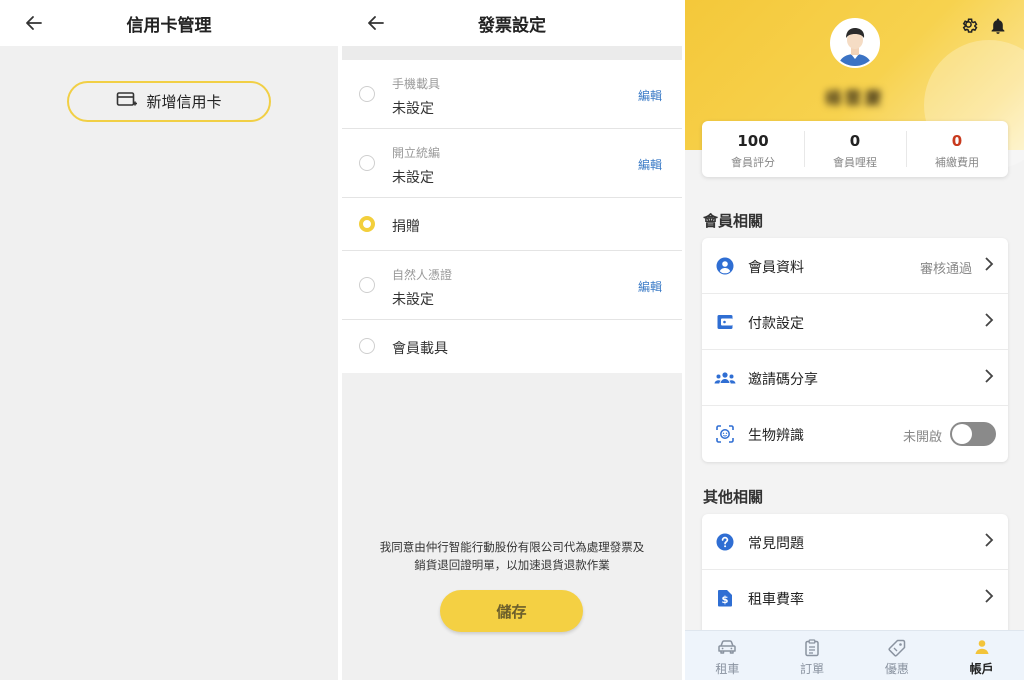 The width and height of the screenshot is (1024, 680). What do you see at coordinates (855, 542) in the screenshot?
I see `menu-item-faq: 常見問題` at bounding box center [855, 542].